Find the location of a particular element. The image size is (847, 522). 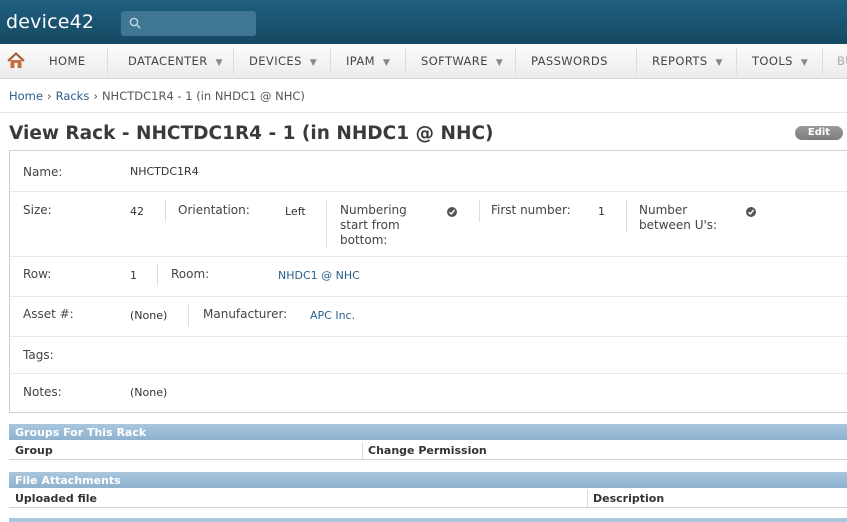

search-icon is located at coordinates (135, 23).